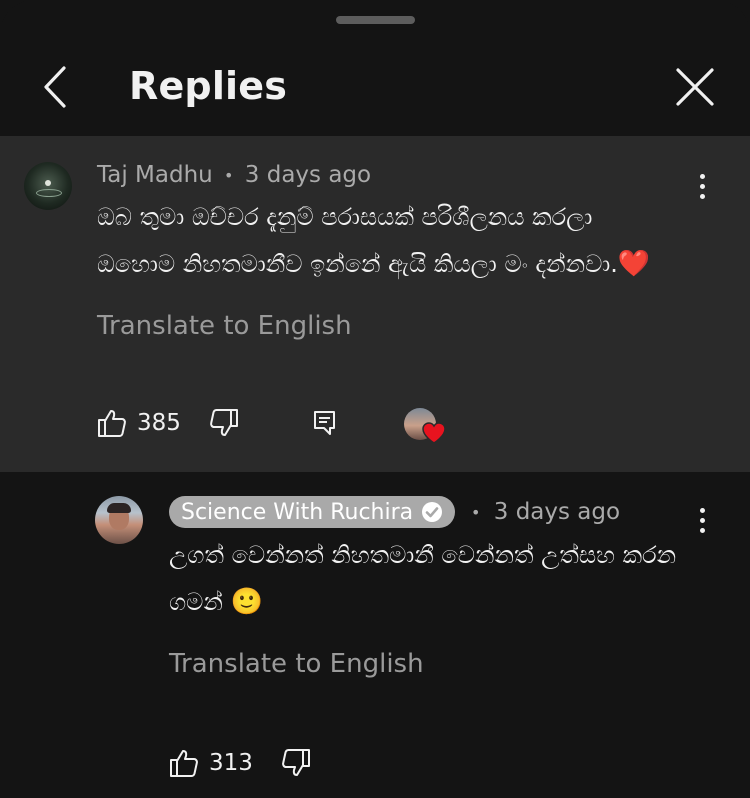 Image resolution: width=750 pixels, height=798 pixels. I want to click on reply-actions: 313, so click(375, 764).